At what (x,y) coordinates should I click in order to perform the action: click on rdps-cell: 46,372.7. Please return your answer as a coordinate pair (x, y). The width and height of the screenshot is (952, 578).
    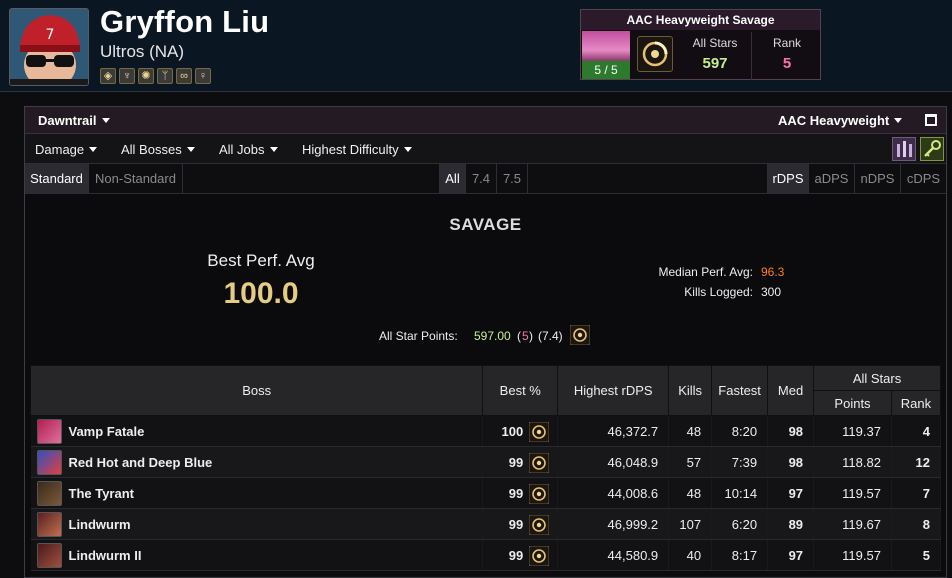
    Looking at the image, I should click on (613, 431).